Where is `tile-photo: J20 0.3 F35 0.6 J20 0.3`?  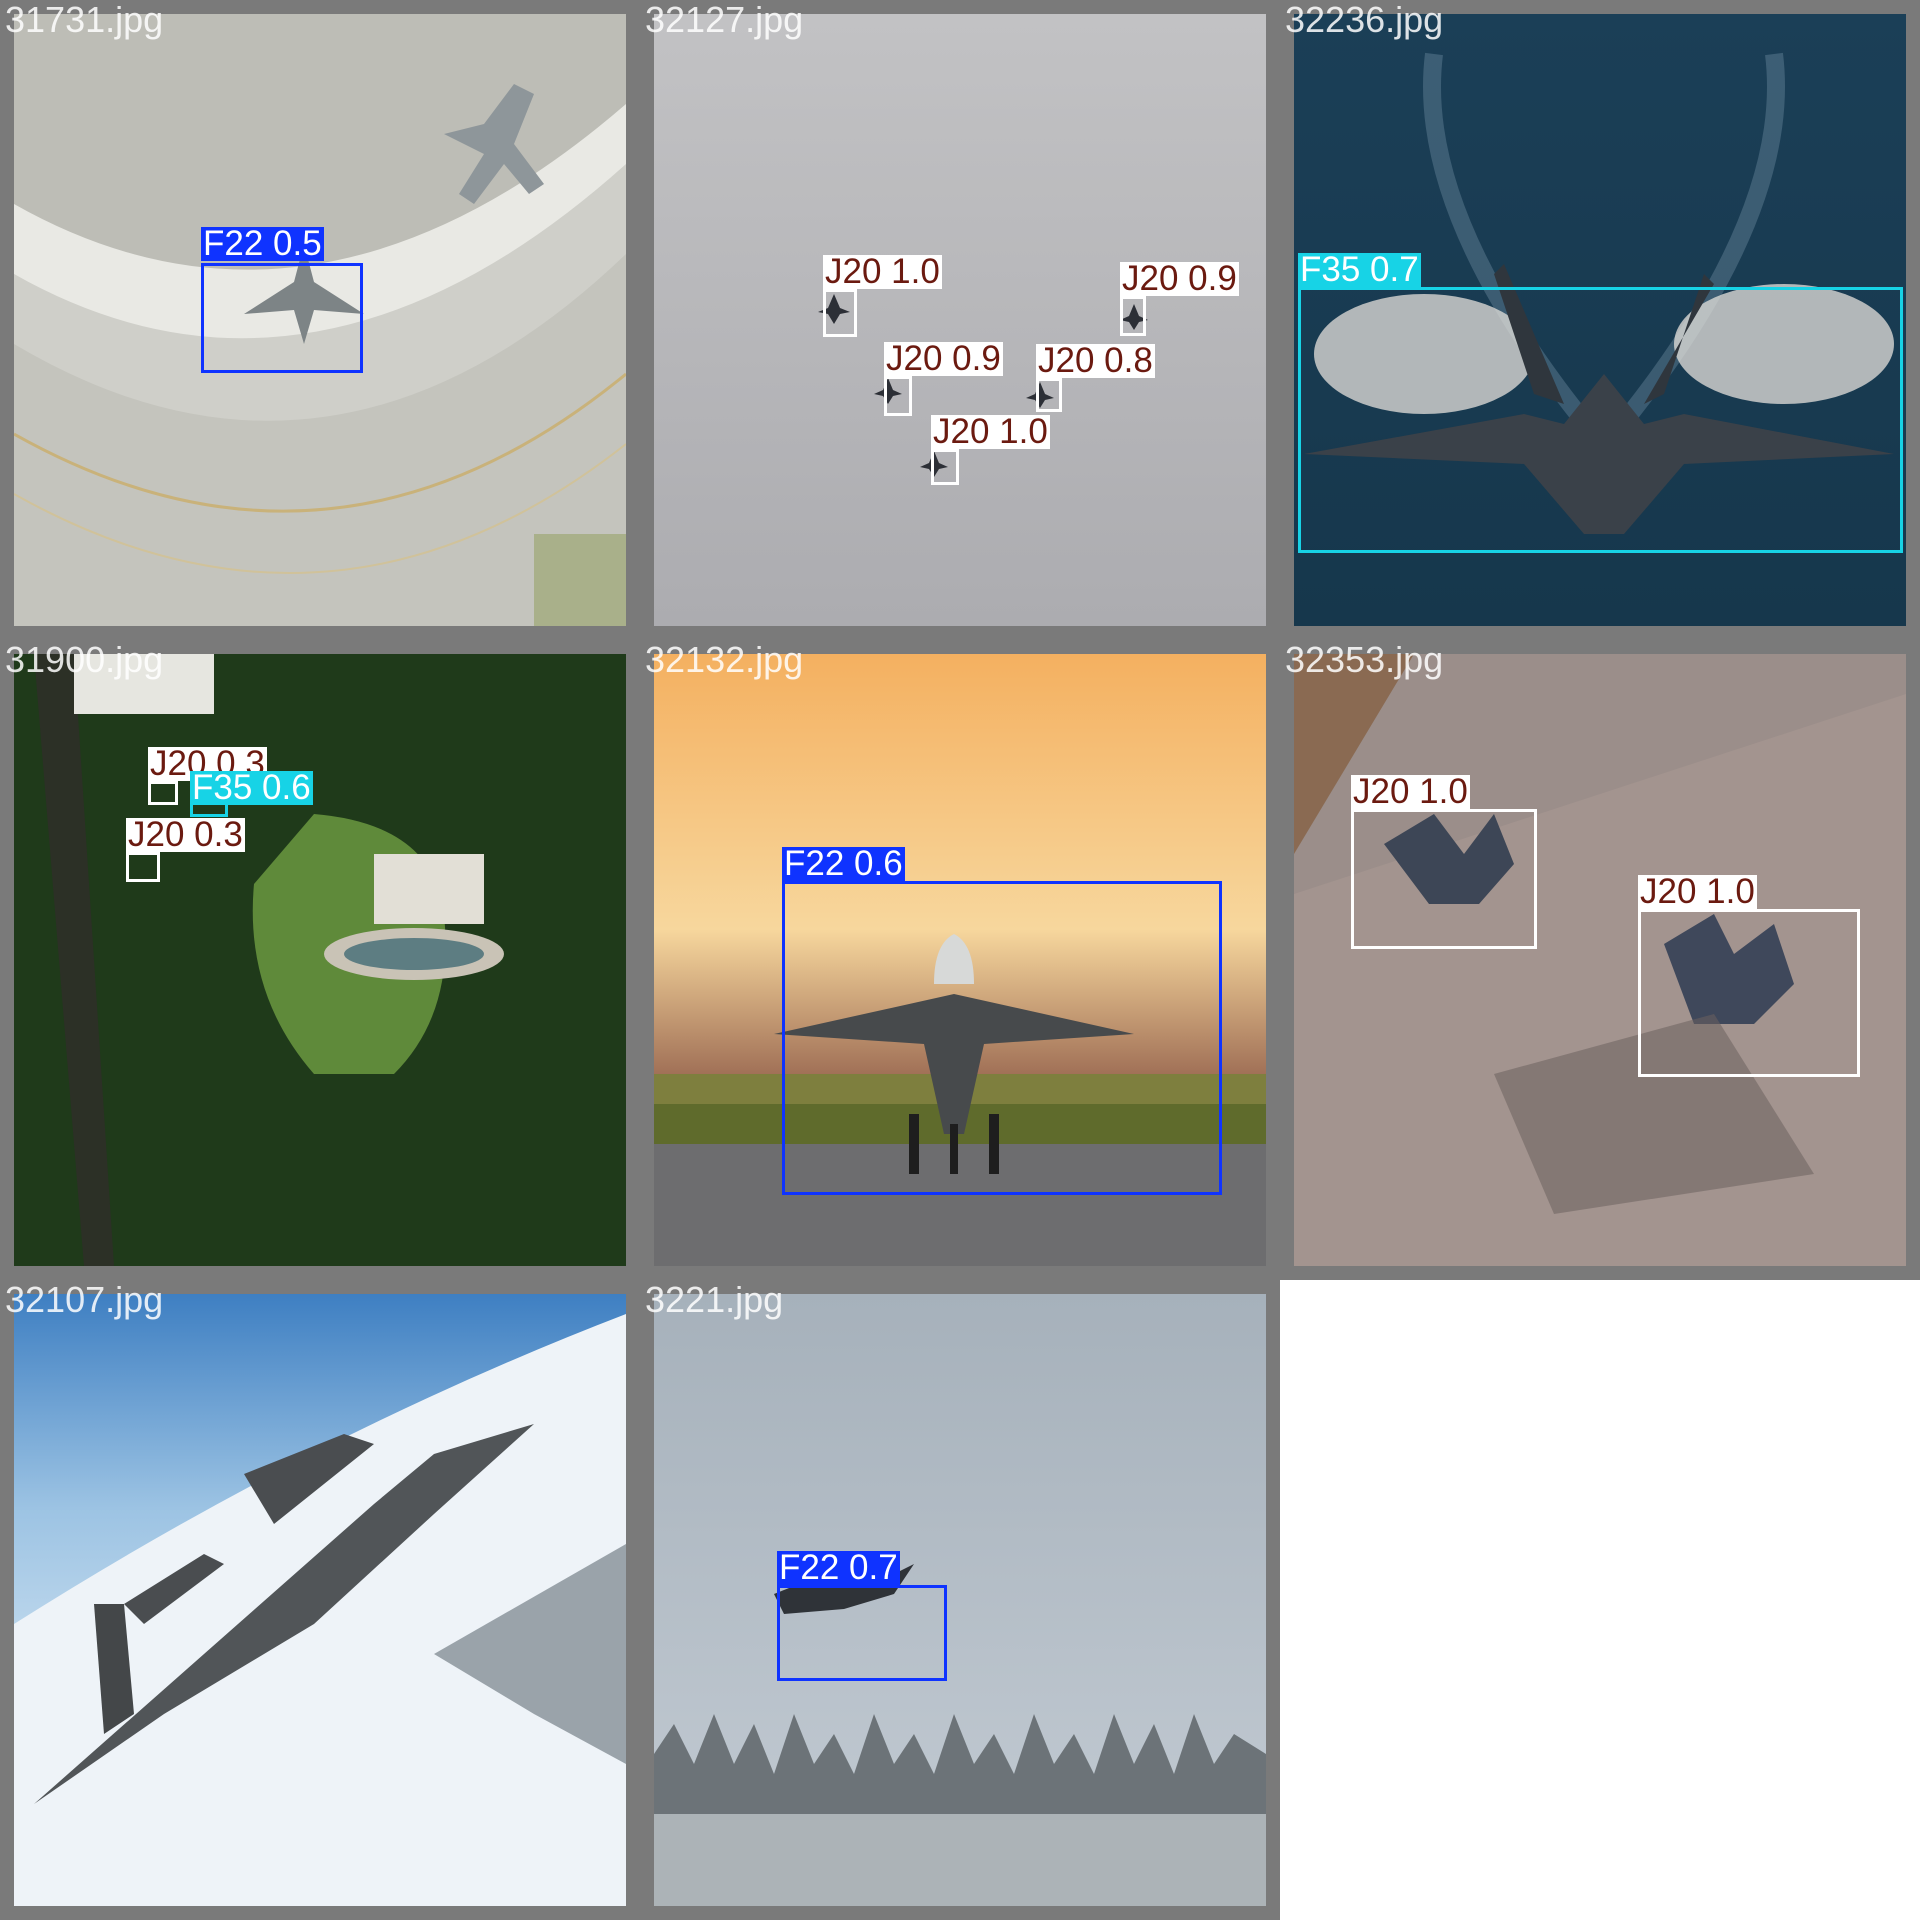
tile-photo: J20 0.3 F35 0.6 J20 0.3 is located at coordinates (320, 960).